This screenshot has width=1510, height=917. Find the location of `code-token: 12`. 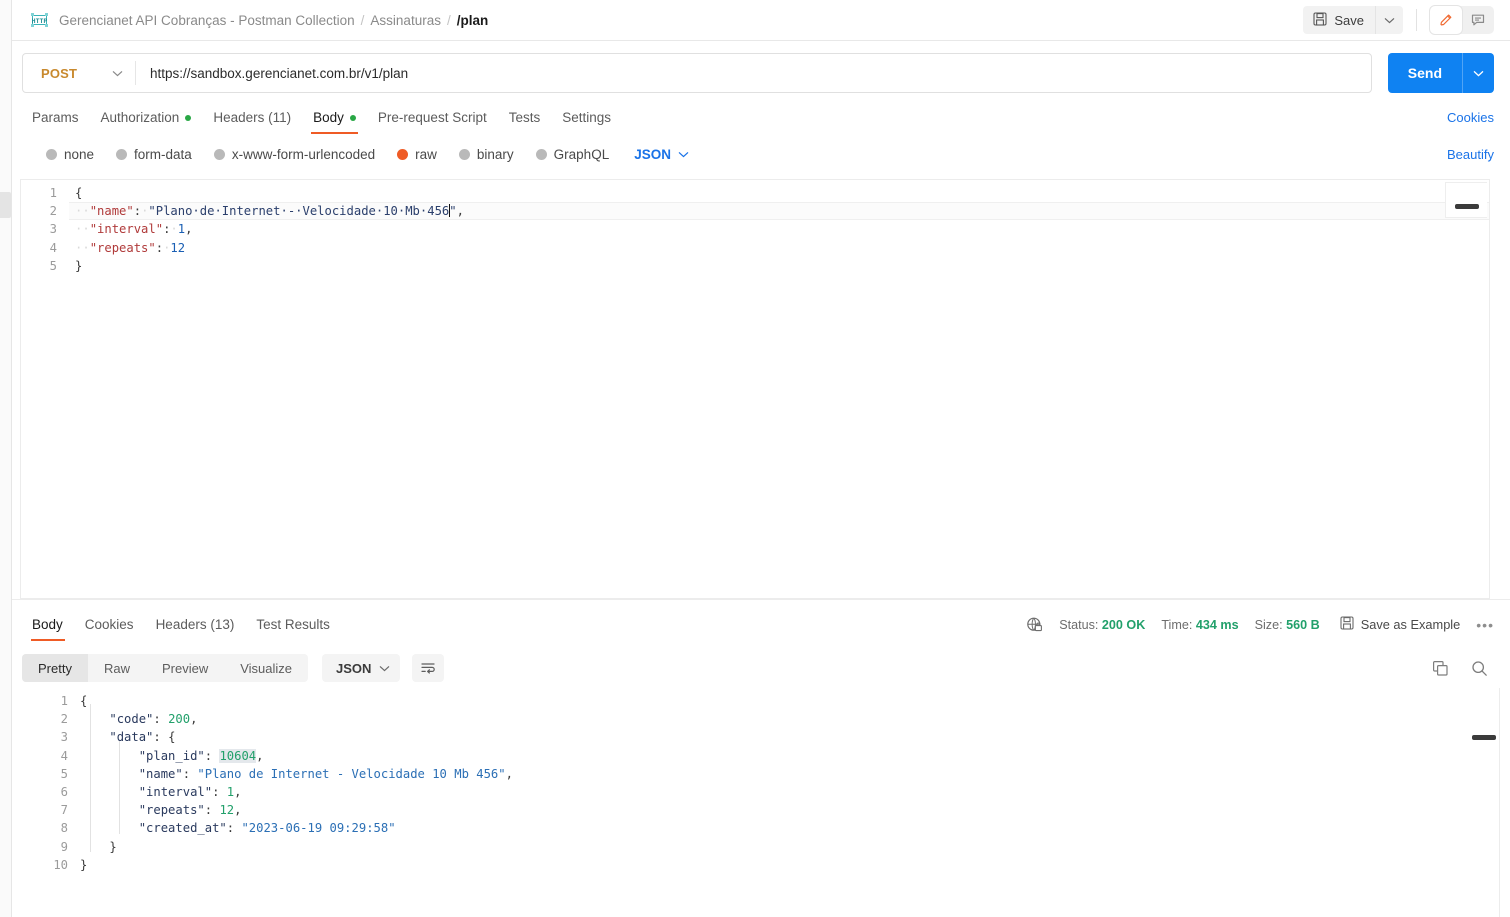

code-token: 12 is located at coordinates (178, 247).